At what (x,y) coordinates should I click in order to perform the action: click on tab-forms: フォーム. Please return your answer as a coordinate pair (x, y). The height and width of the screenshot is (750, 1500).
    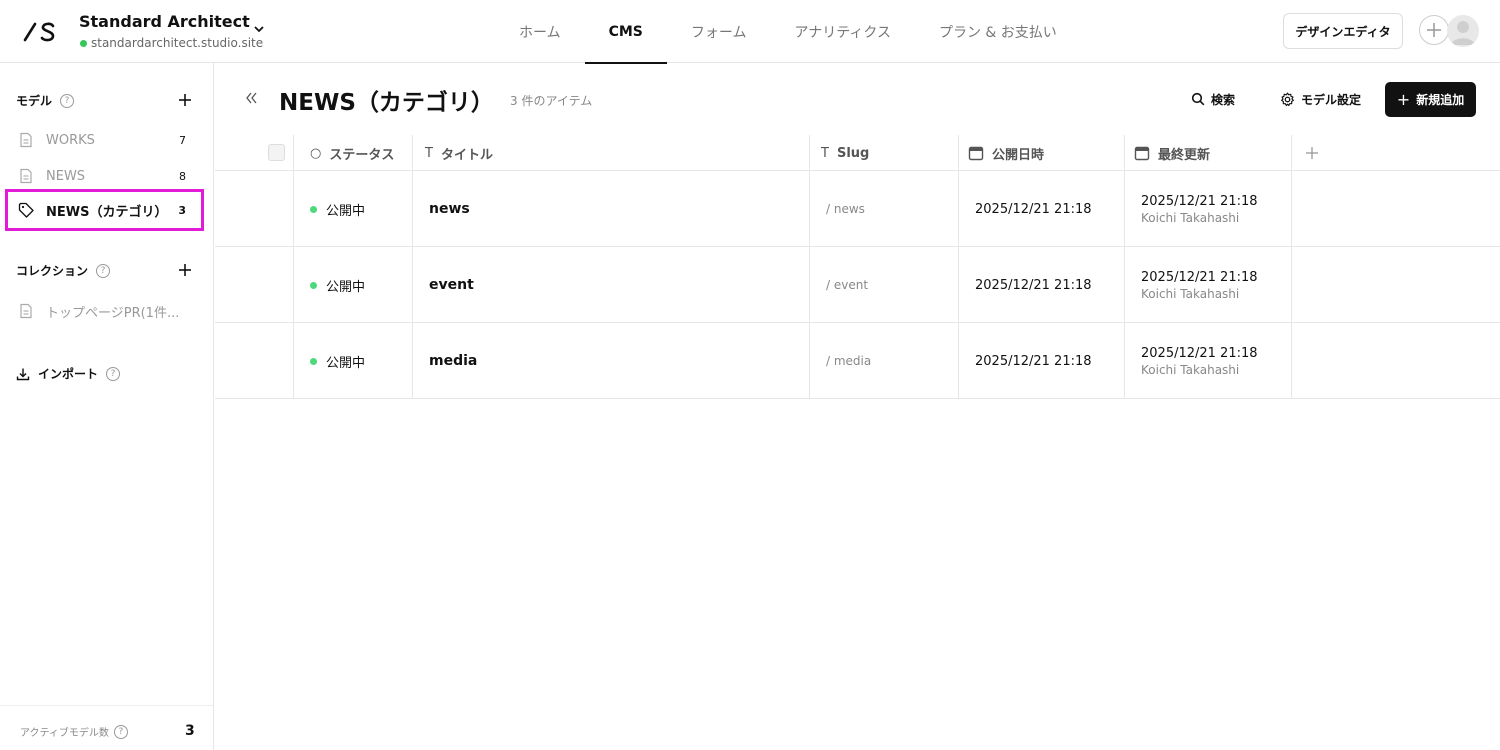
    Looking at the image, I should click on (719, 31).